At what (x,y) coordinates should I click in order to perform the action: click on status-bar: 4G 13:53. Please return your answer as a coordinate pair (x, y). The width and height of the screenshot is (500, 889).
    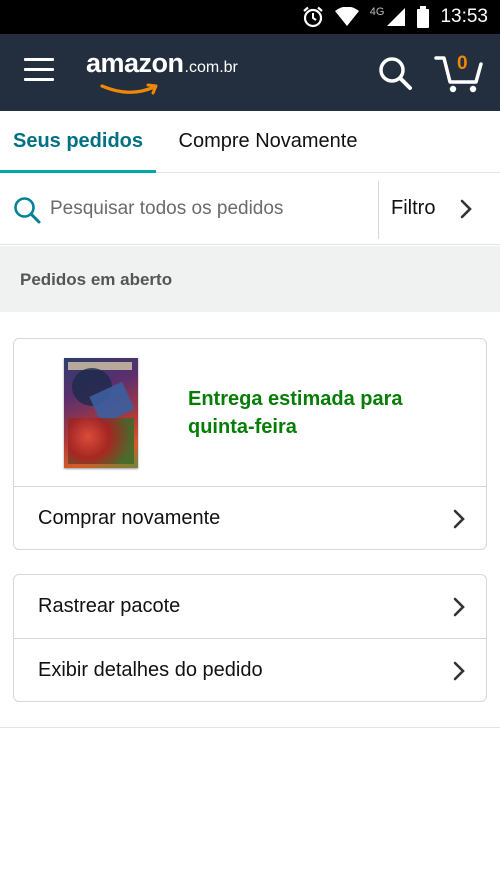
    Looking at the image, I should click on (250, 17).